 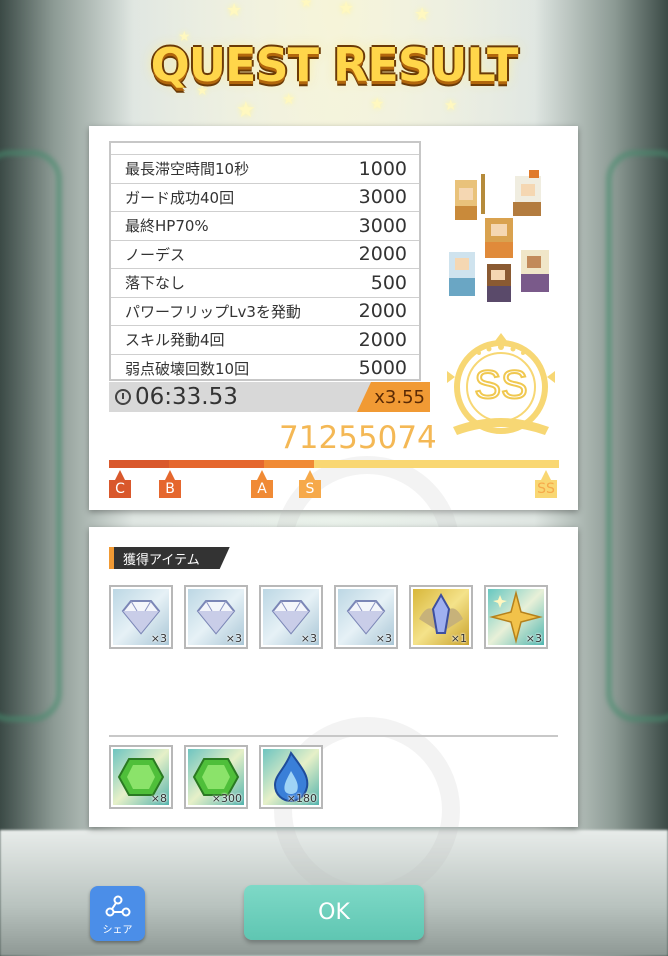 I want to click on right-pillar, so click(x=637, y=436).